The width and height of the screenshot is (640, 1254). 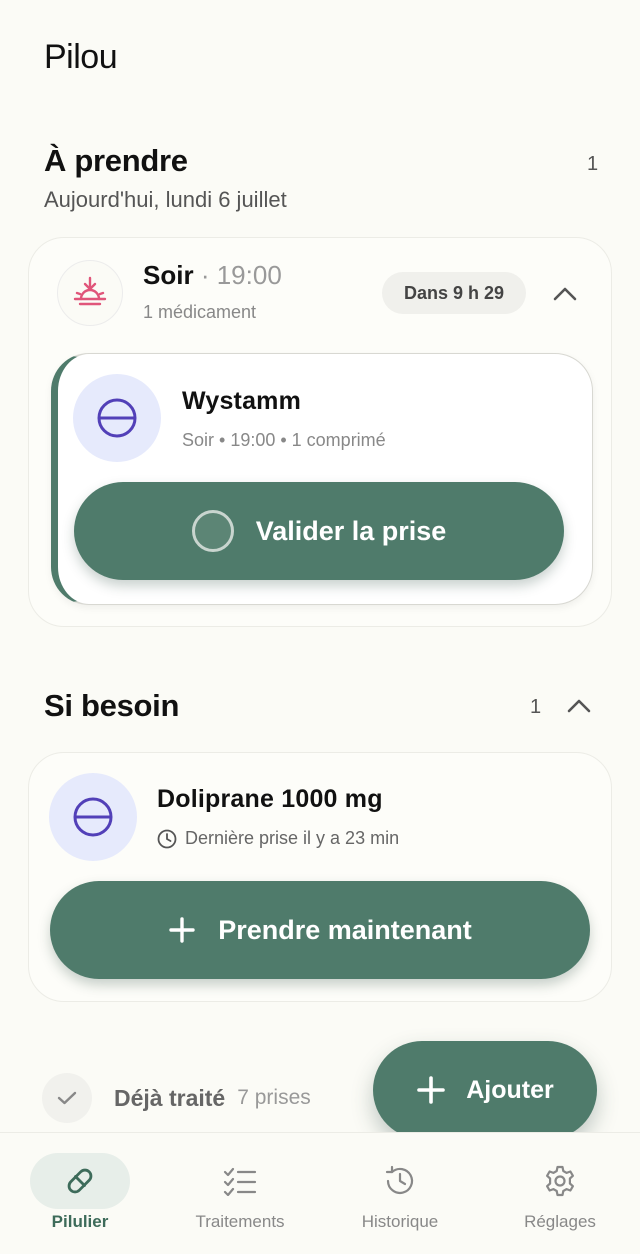 I want to click on as-needed-section-title: Si besoin, so click(x=112, y=705).